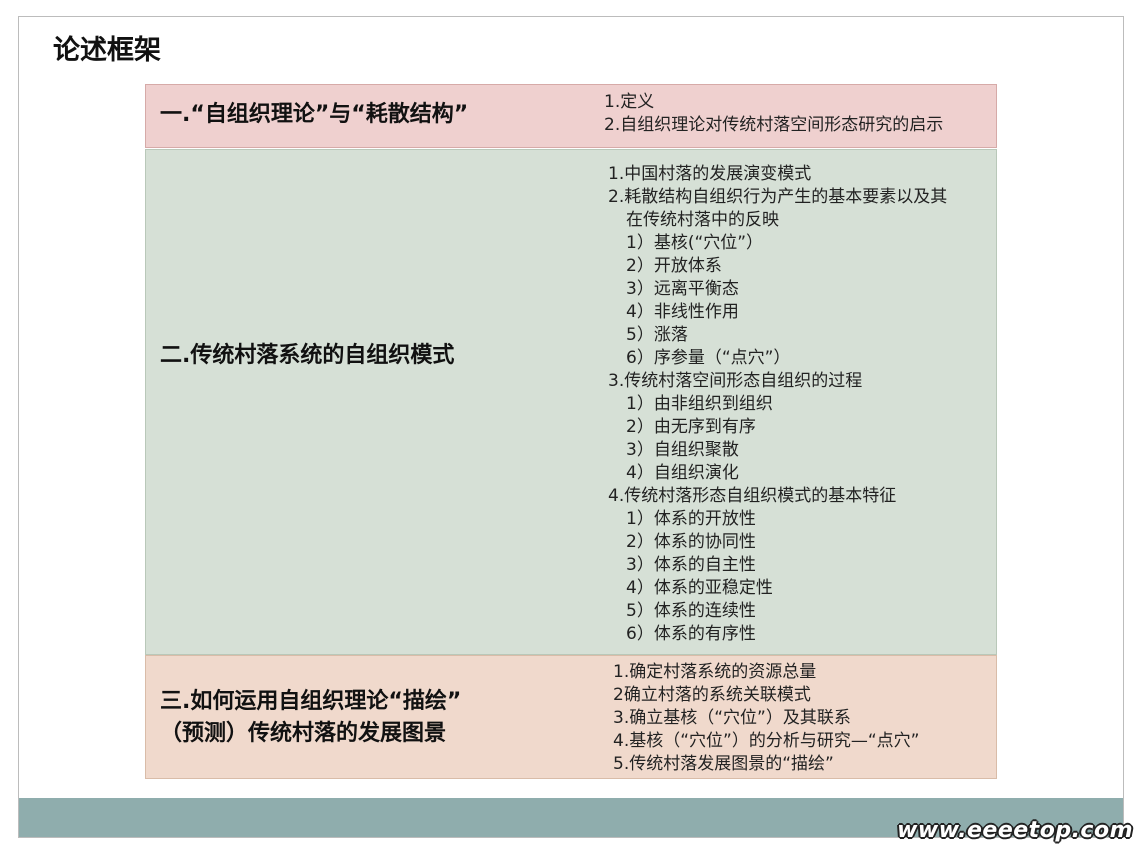  I want to click on list-item: 3.确立基核（“穴位”）及其联系, so click(732, 718).